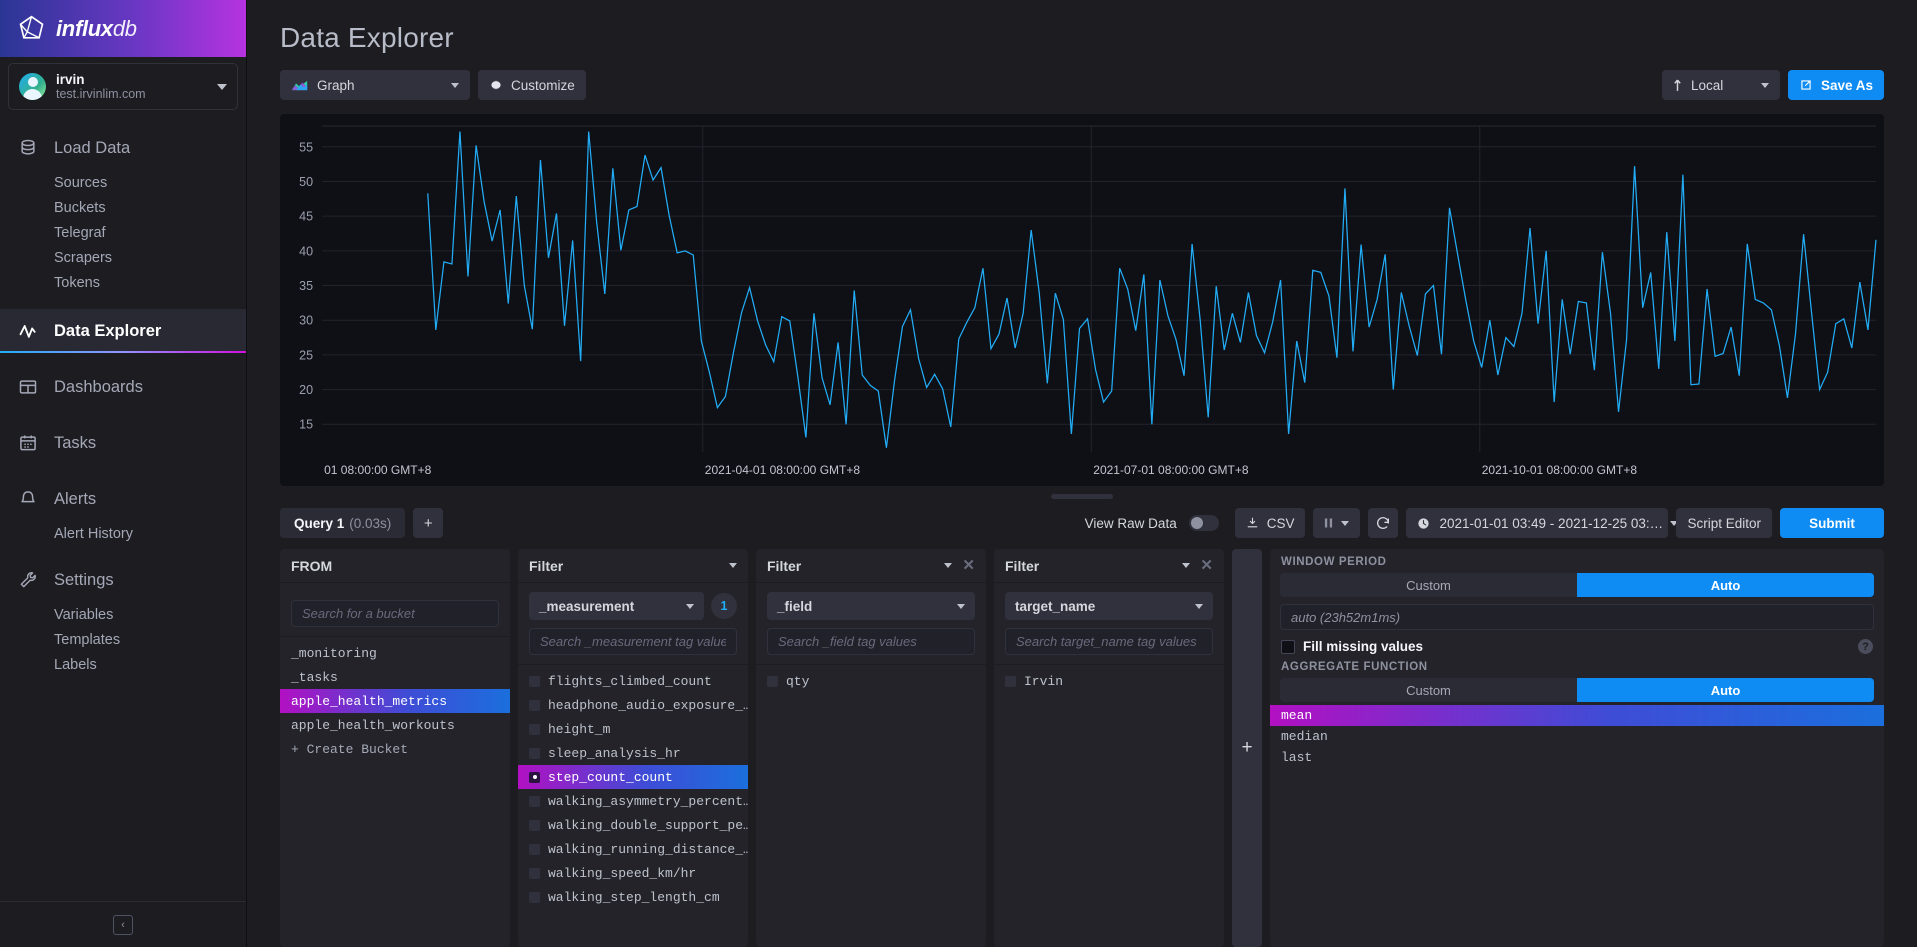 The image size is (1917, 947). I want to click on download-icon, so click(1252, 522).